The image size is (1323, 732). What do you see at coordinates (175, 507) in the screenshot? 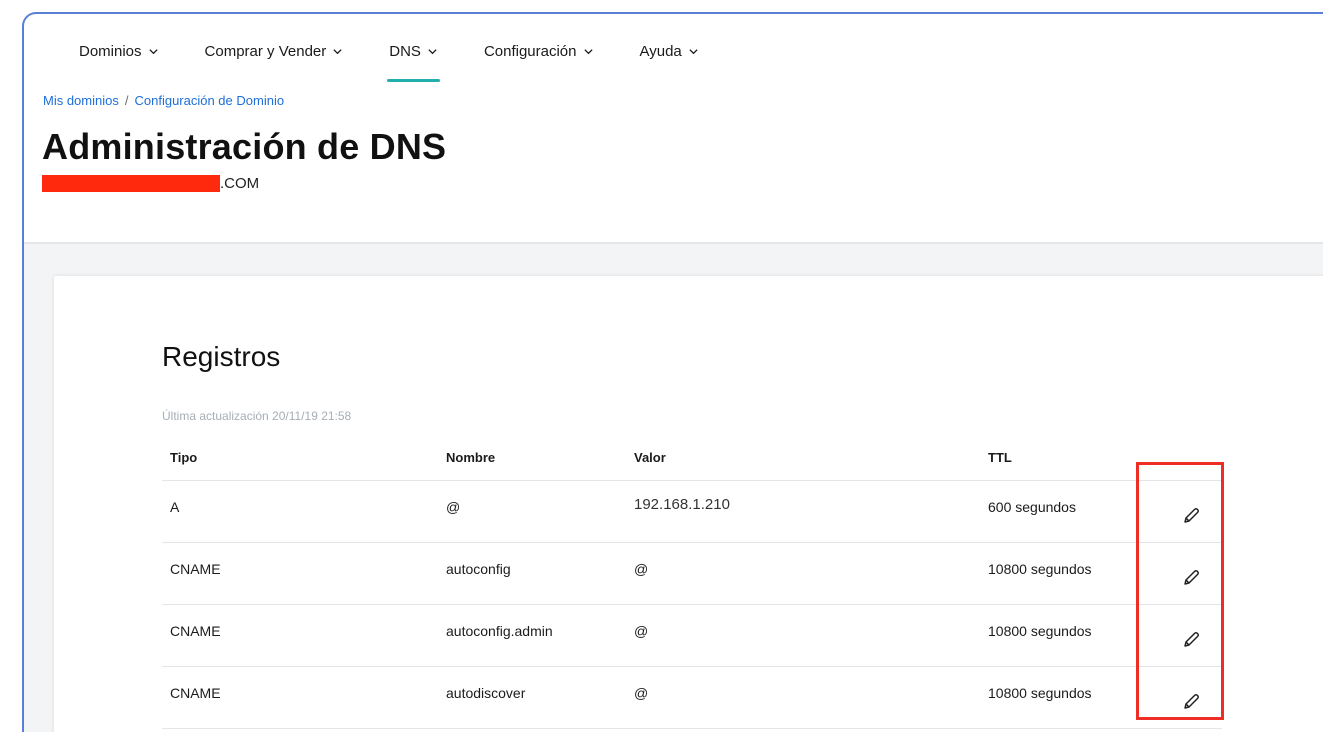
I see `cell-tipo: A` at bounding box center [175, 507].